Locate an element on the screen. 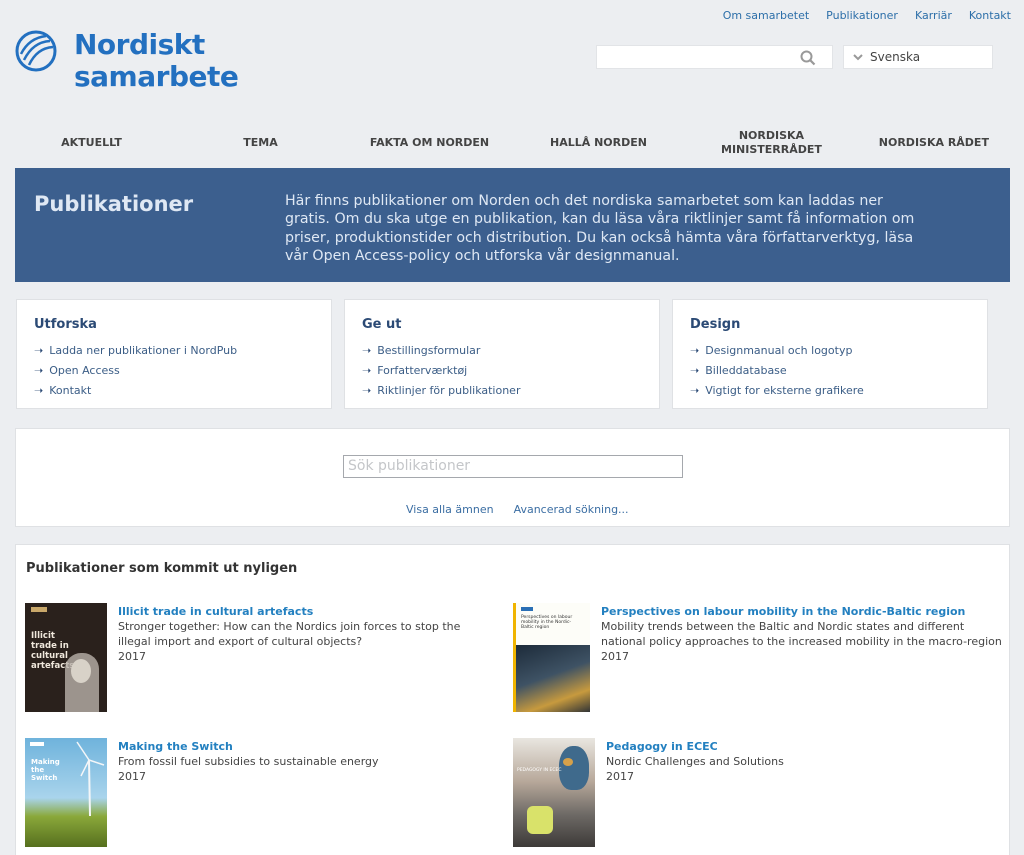 The image size is (1024, 855). cover-toy-eye is located at coordinates (568, 762).